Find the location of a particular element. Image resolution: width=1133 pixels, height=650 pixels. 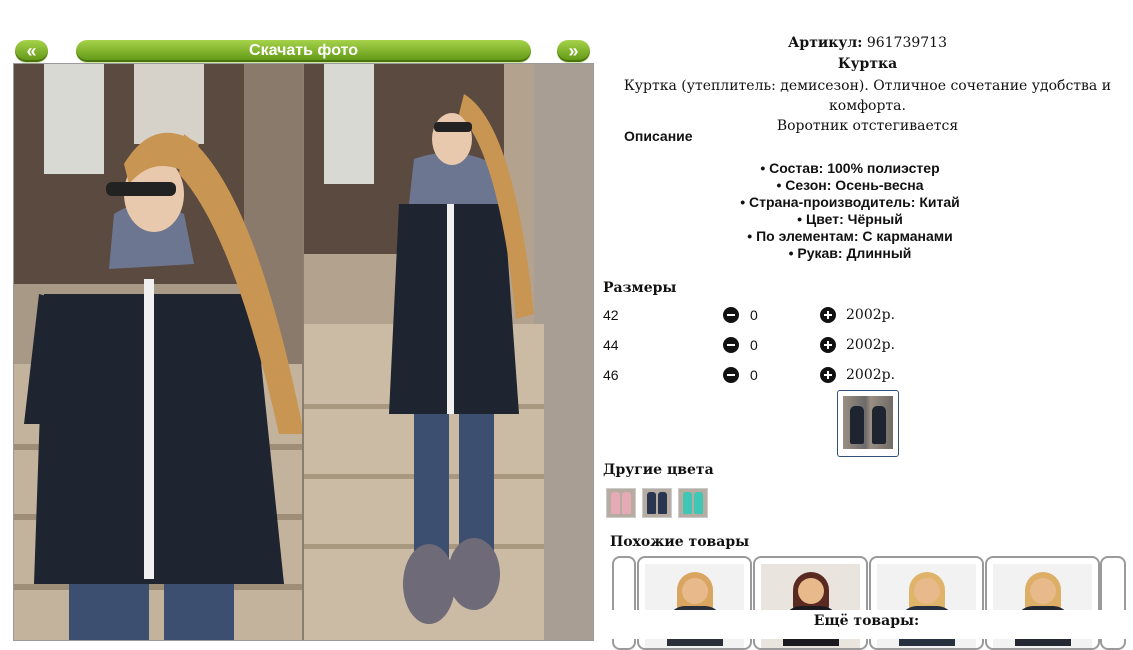

current-color-thumbnail is located at coordinates (868, 423).